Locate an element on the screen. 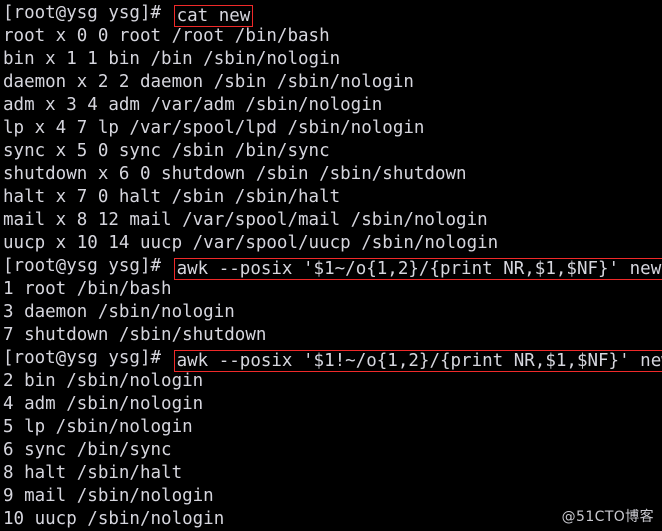 The image size is (662, 531). terminal-output-line: 1 root /bin/bash is located at coordinates (332, 289).